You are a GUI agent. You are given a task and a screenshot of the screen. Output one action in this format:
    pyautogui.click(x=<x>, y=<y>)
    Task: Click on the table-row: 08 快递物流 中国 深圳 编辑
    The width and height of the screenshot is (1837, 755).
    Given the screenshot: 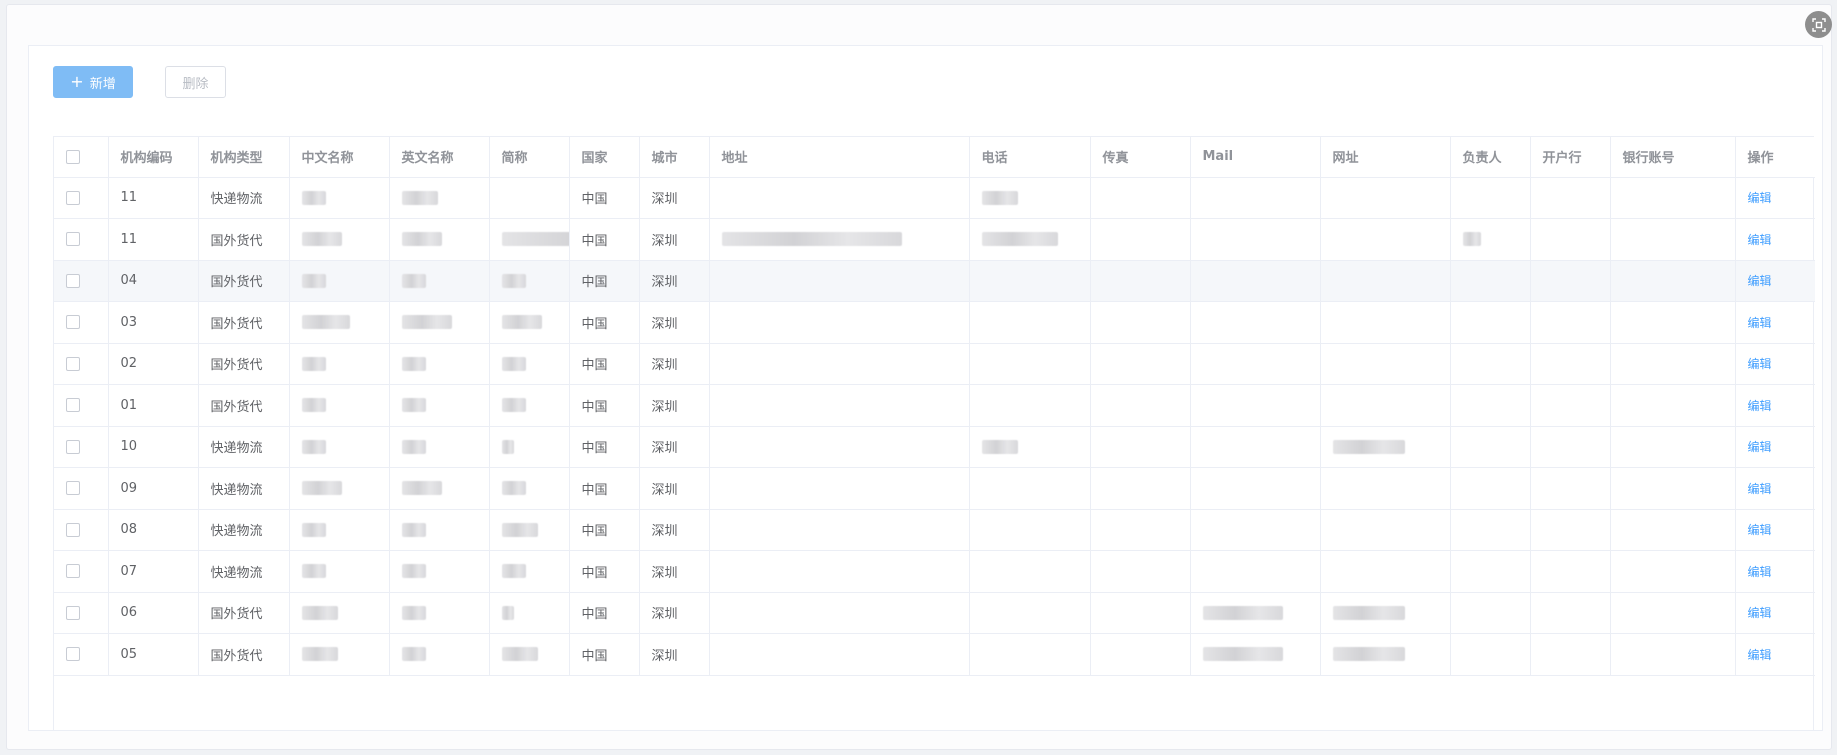 What is the action you would take?
    pyautogui.click(x=934, y=530)
    